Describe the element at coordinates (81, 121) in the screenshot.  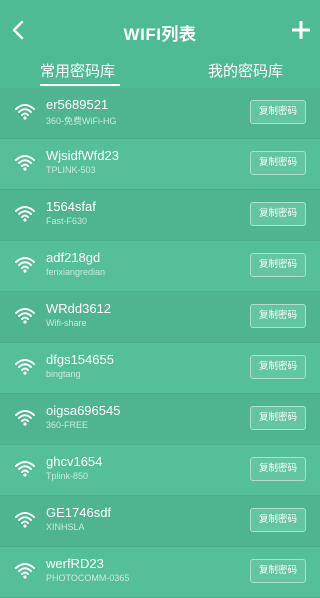
I see `wifi-ssid: 360-免费WiFi-HG` at that location.